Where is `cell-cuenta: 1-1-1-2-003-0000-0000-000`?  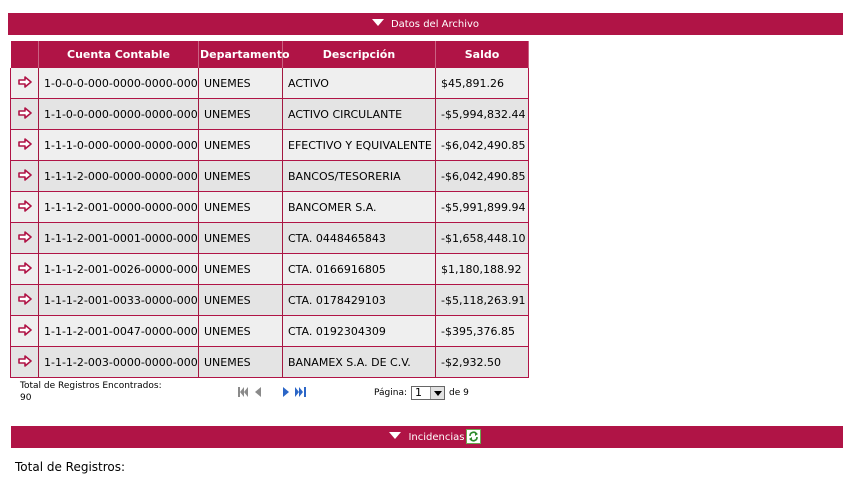
cell-cuenta: 1-1-1-2-003-0000-0000-000 is located at coordinates (118, 362).